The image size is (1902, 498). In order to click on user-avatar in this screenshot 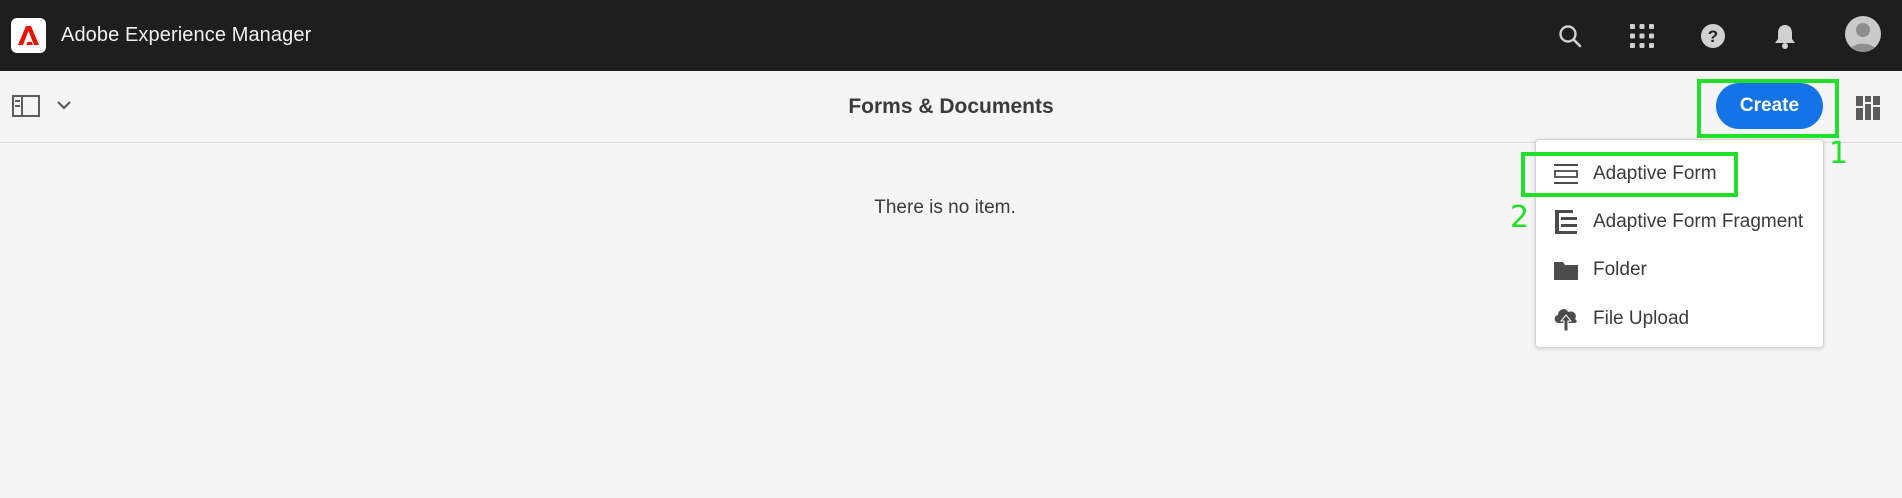, I will do `click(1863, 34)`.